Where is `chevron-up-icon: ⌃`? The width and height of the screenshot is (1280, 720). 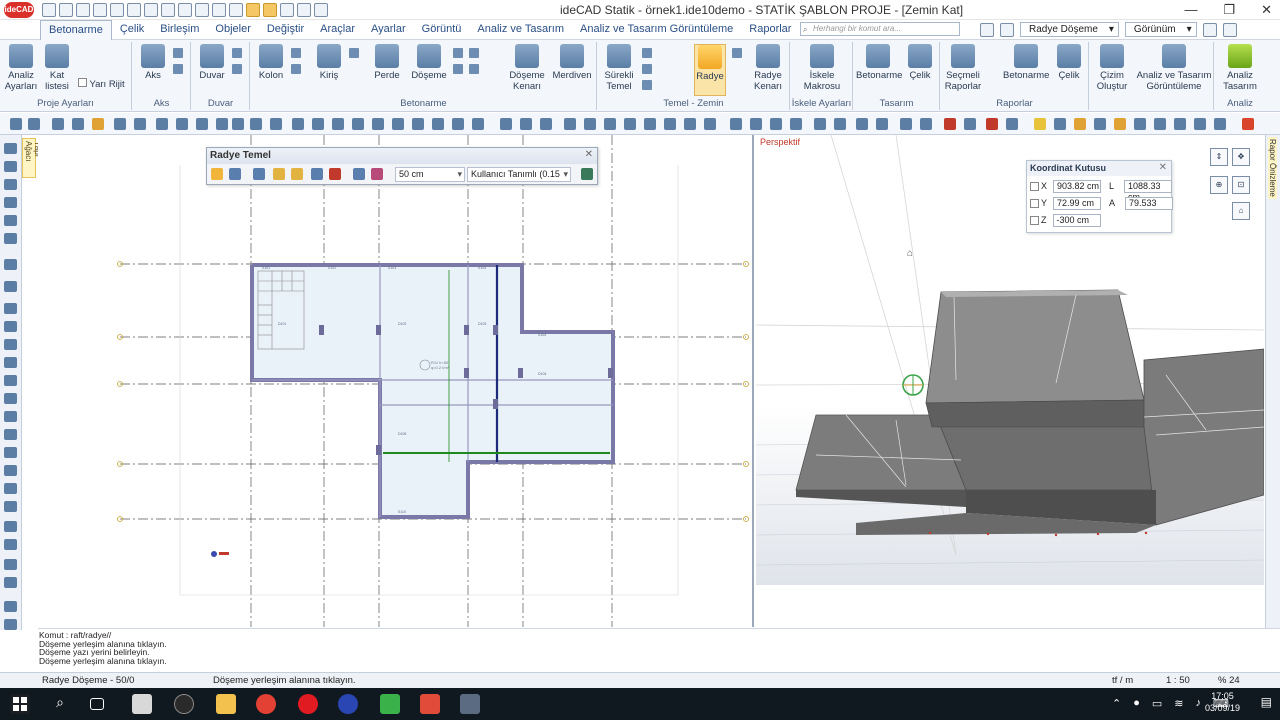
chevron-up-icon: ⌃ is located at coordinates (1116, 703).